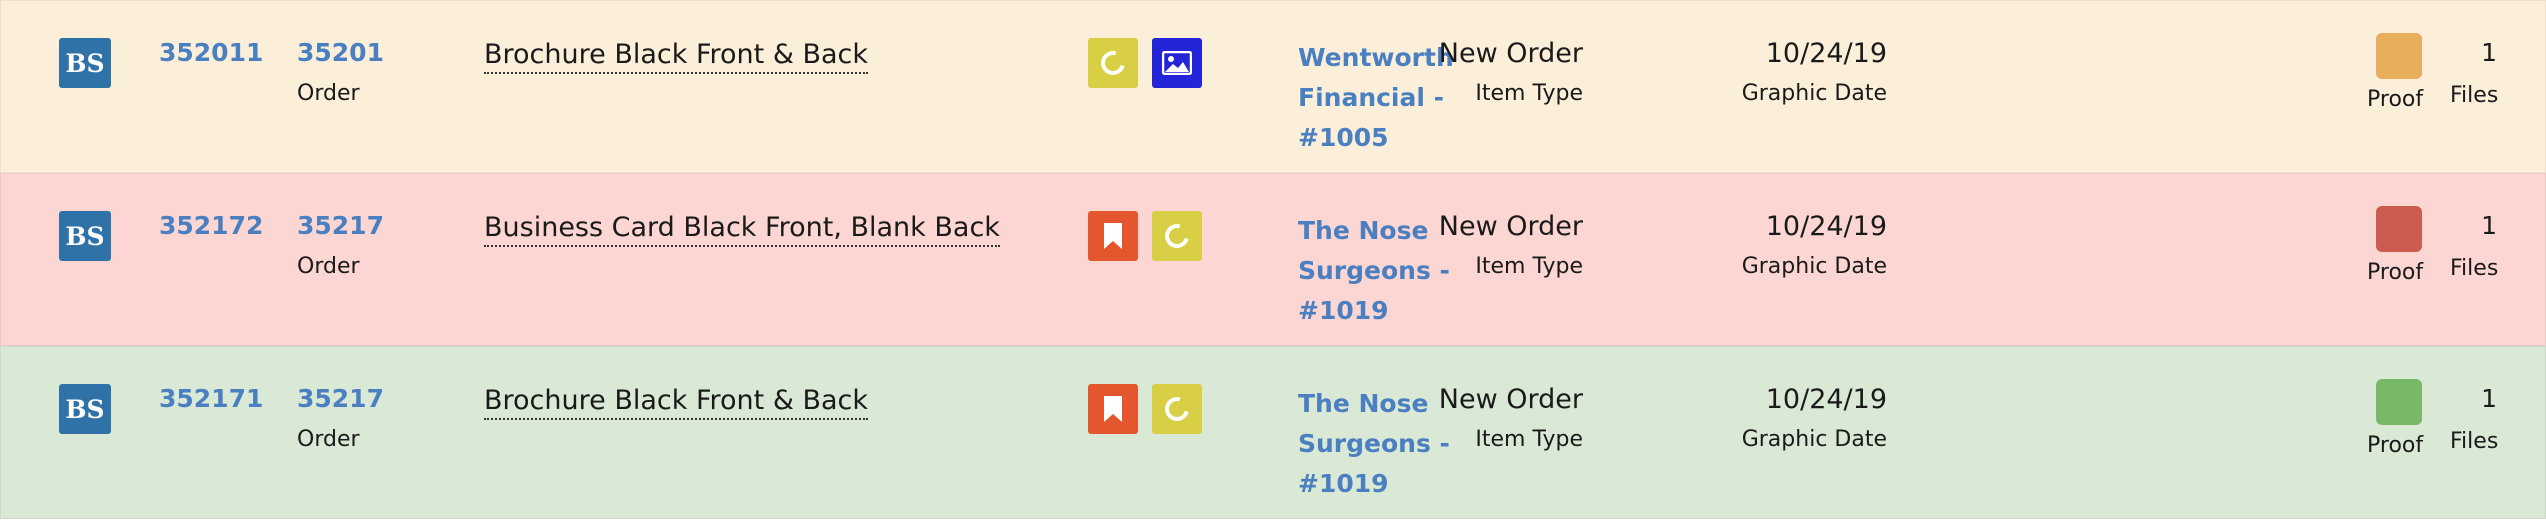  I want to click on order-id-link: 35201, so click(340, 52).